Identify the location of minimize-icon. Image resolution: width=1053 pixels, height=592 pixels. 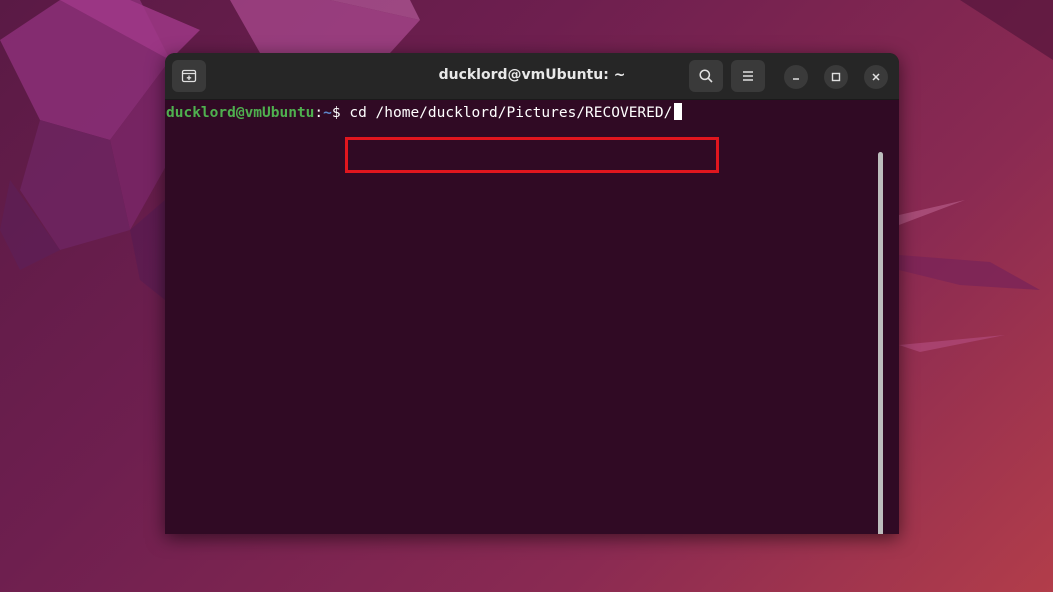
(796, 79).